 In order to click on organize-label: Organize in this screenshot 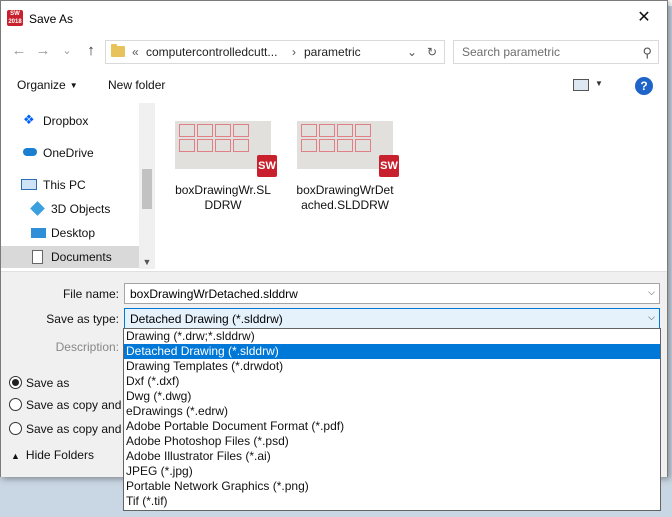, I will do `click(41, 85)`.